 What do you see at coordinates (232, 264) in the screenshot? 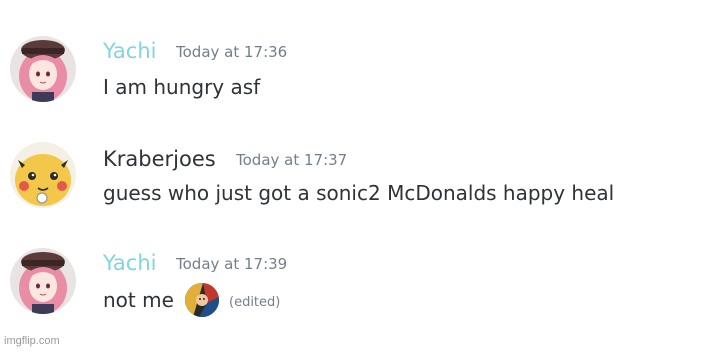
I see `message-timestamp: Today at 17:39` at bounding box center [232, 264].